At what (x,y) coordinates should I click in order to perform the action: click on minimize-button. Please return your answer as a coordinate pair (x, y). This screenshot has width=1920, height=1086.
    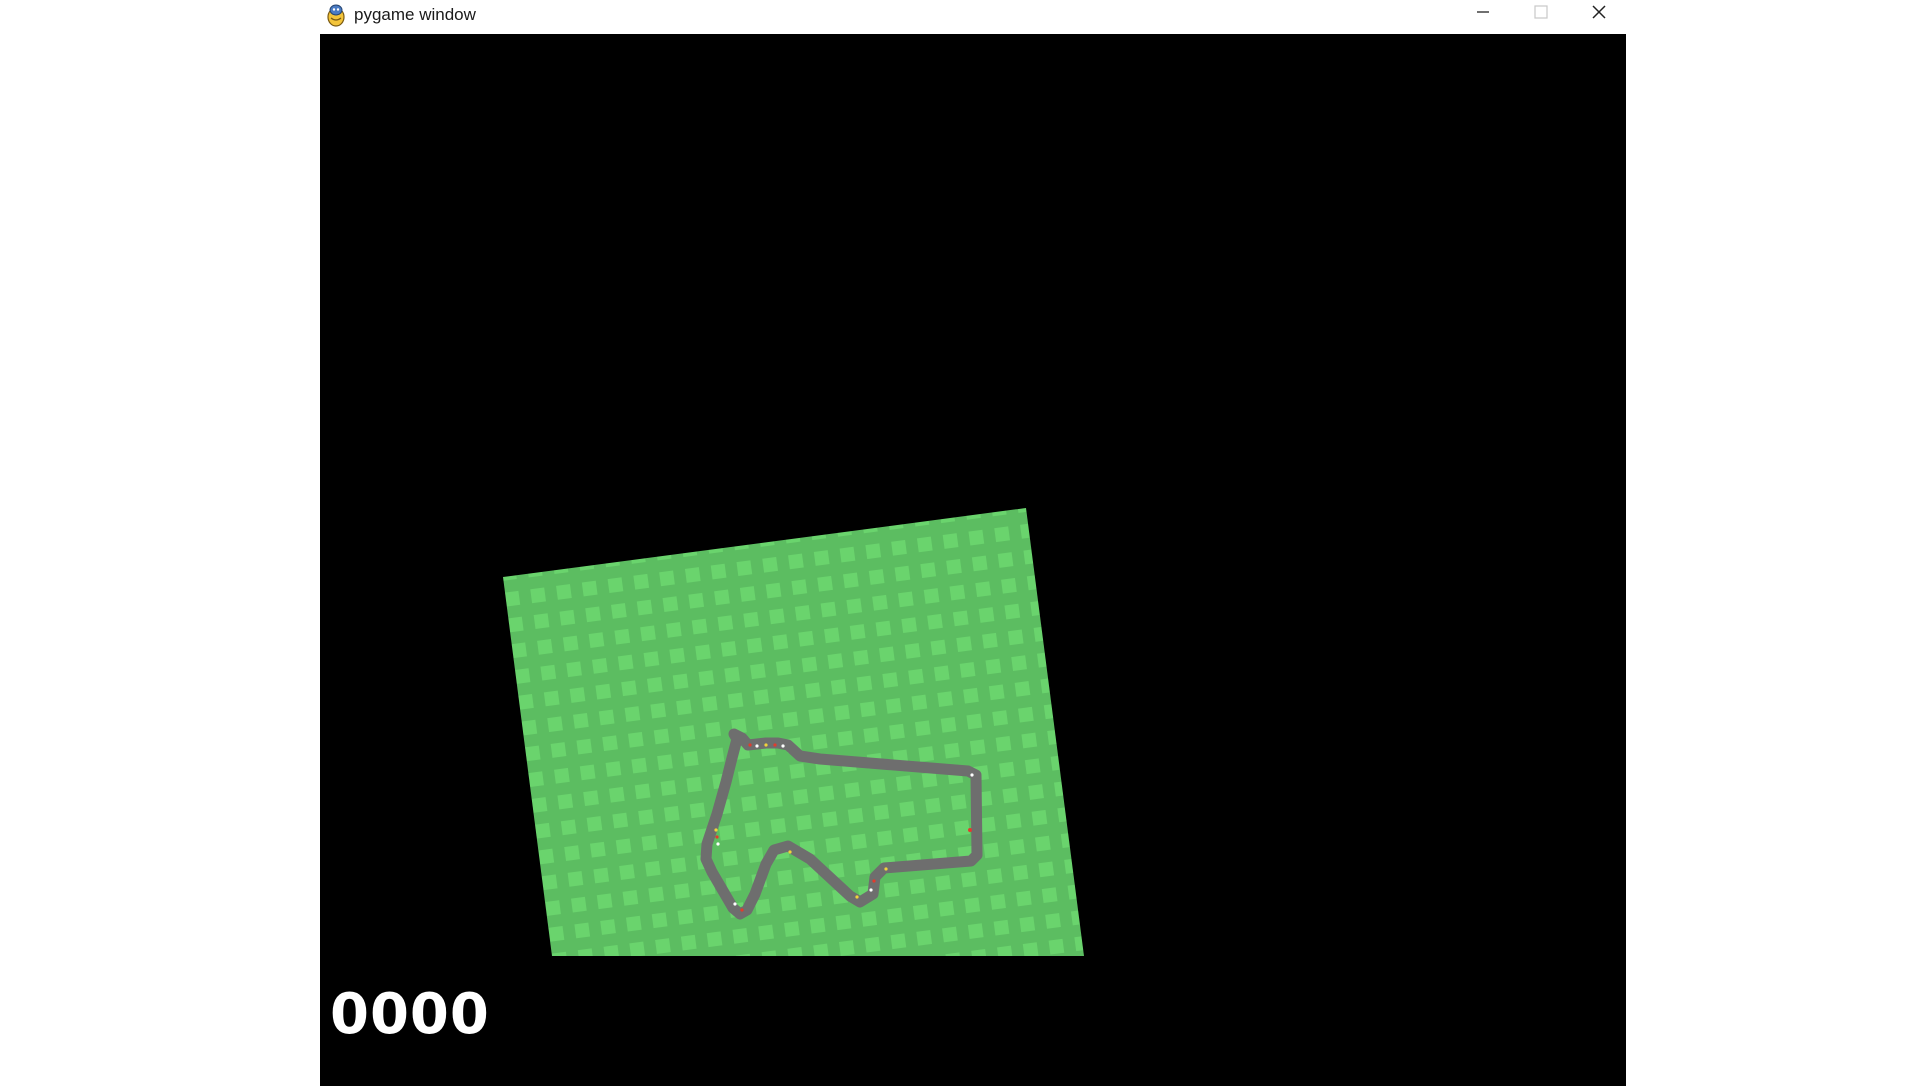
    Looking at the image, I should click on (1483, 14).